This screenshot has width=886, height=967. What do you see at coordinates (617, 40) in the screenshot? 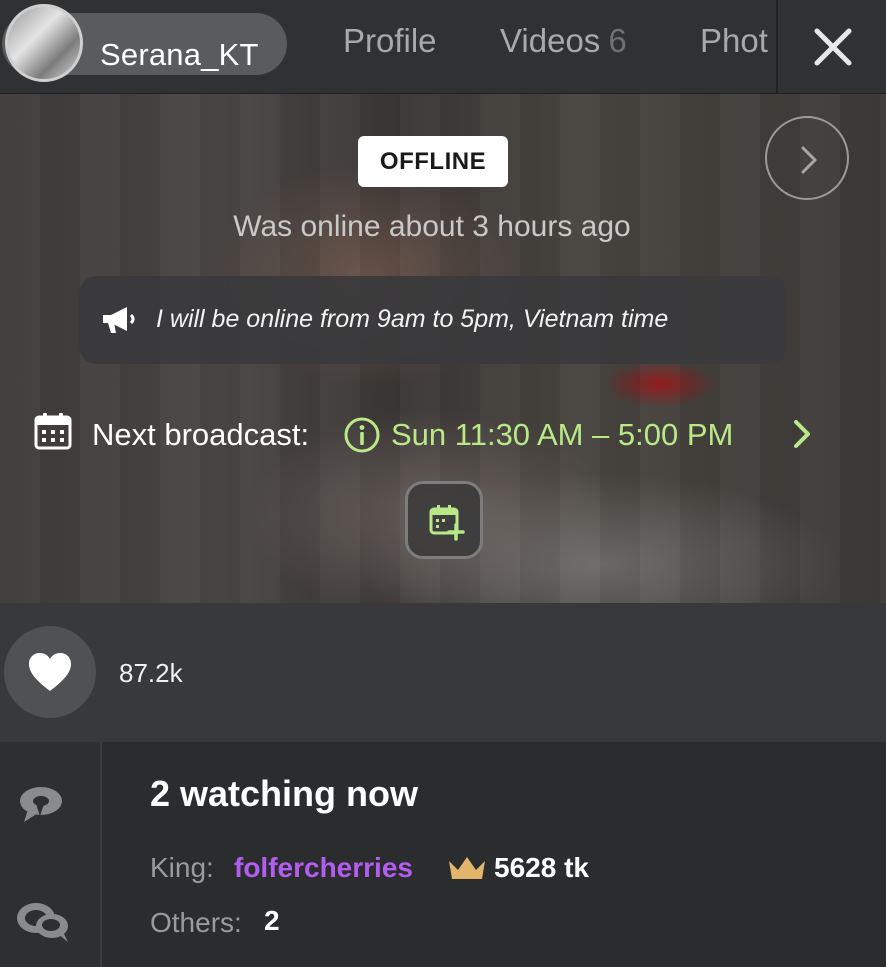
I see `tab-videos-count: 6` at bounding box center [617, 40].